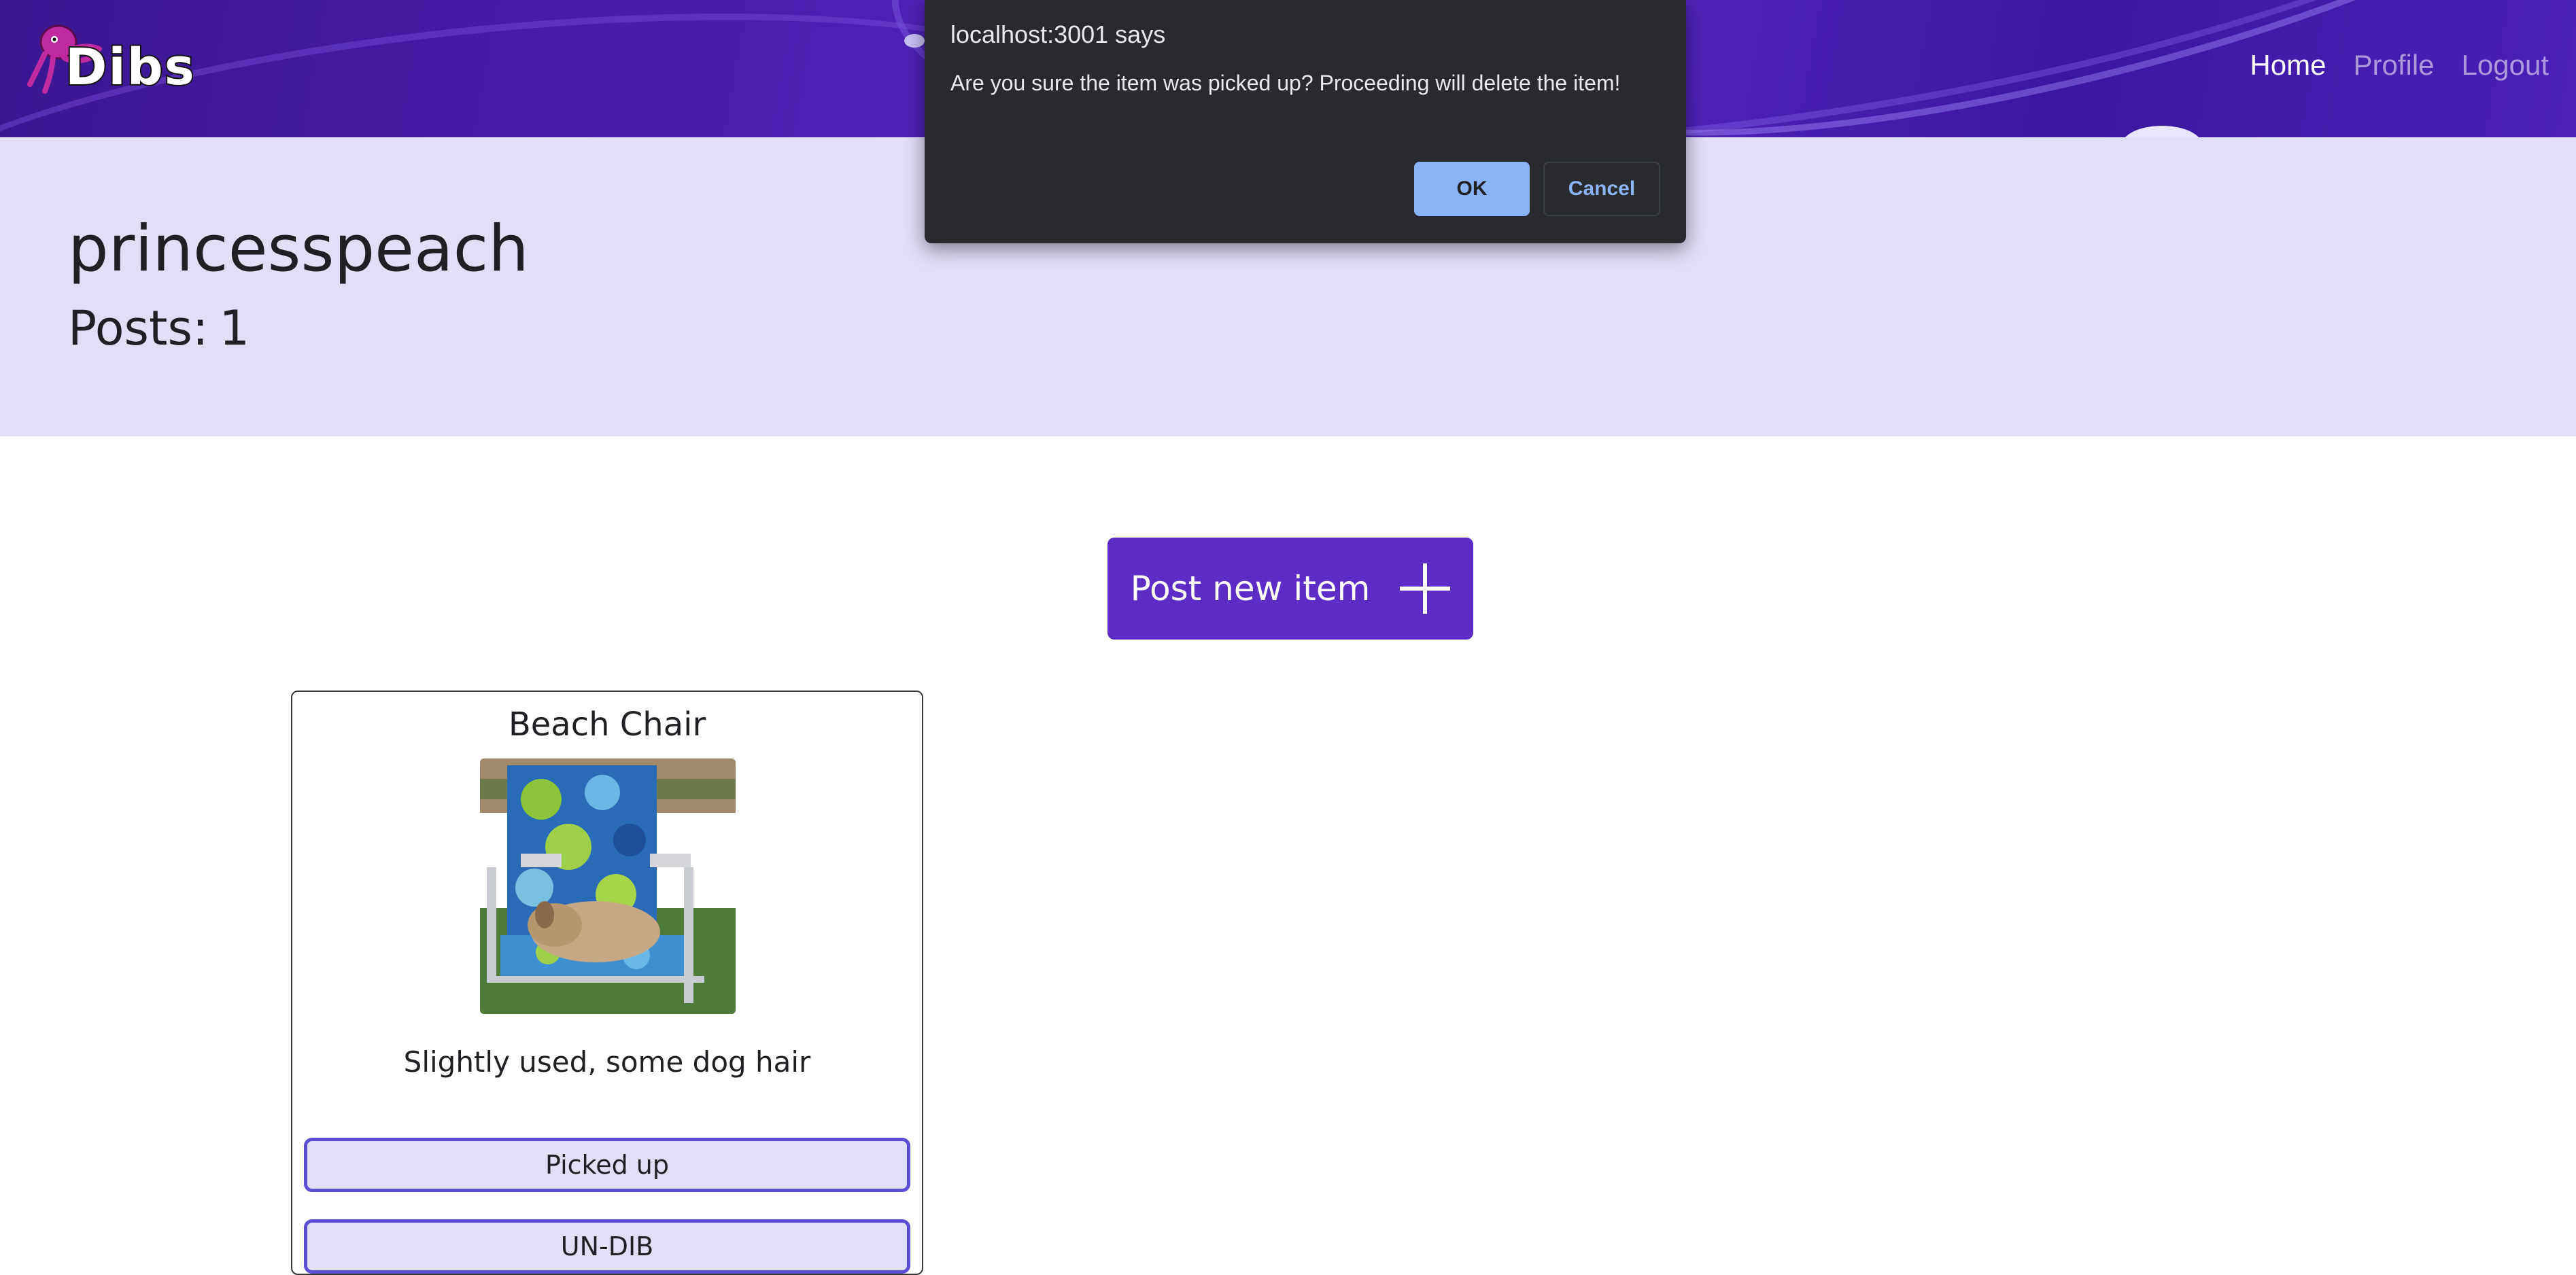 Image resolution: width=2576 pixels, height=1275 pixels. What do you see at coordinates (2505, 65) in the screenshot?
I see `nav-link-logout: Logout` at bounding box center [2505, 65].